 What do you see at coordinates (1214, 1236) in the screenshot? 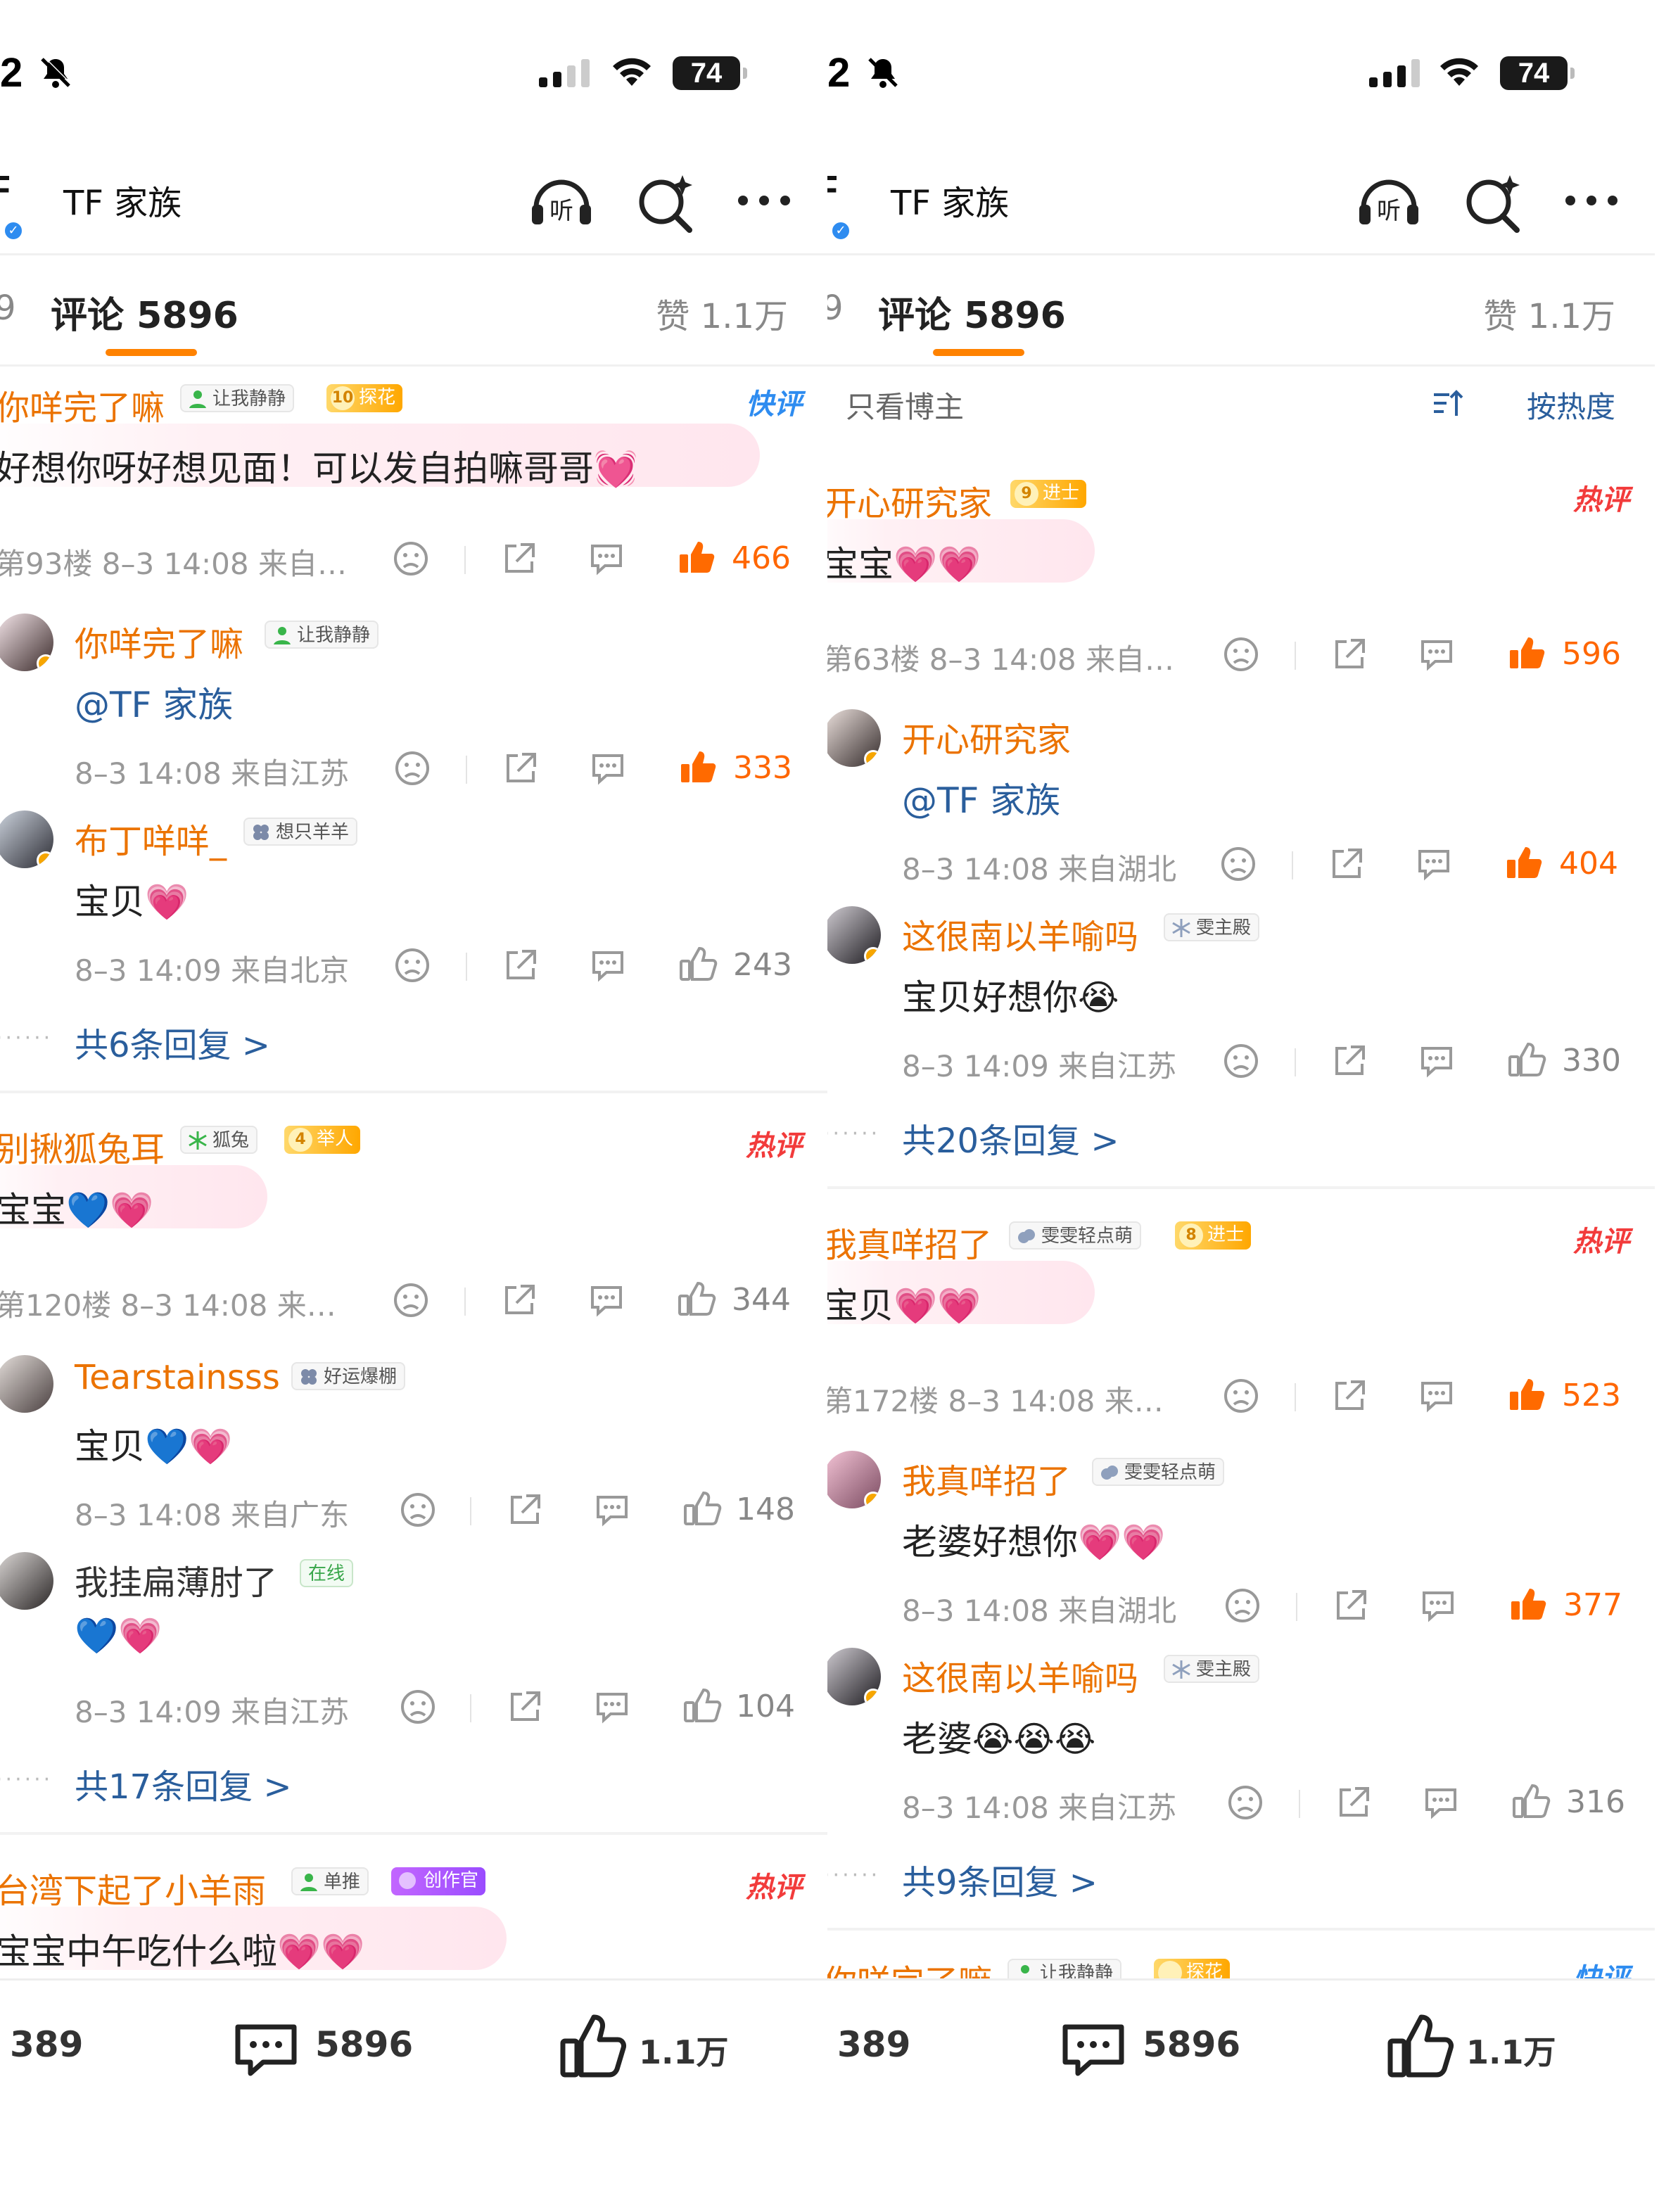
I see `level-badge: 8 进士` at bounding box center [1214, 1236].